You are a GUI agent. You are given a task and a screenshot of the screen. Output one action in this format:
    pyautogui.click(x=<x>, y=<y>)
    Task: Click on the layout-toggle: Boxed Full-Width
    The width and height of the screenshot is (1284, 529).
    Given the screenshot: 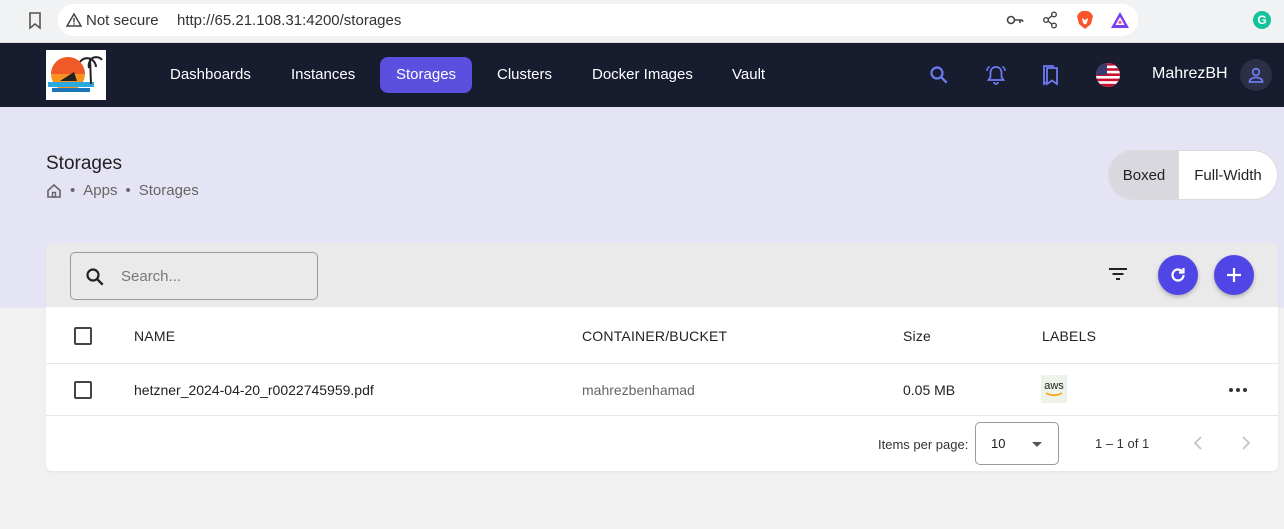 What is the action you would take?
    pyautogui.click(x=1193, y=175)
    